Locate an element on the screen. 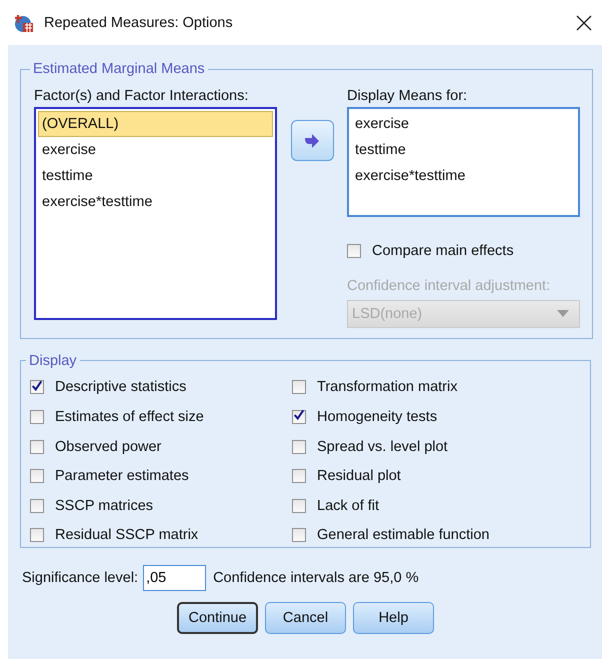 This screenshot has height=659, width=602. checkbox-label: General estimable function is located at coordinates (403, 535).